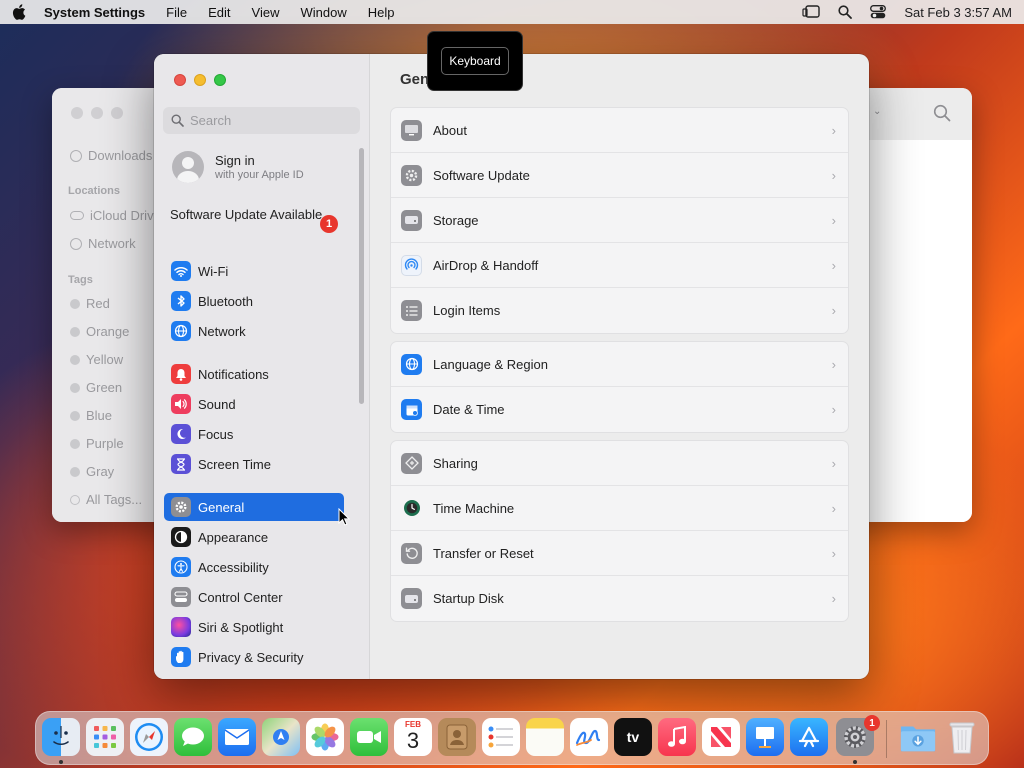 The height and width of the screenshot is (768, 1024). What do you see at coordinates (97, 113) in the screenshot?
I see `finder-minimize-button` at bounding box center [97, 113].